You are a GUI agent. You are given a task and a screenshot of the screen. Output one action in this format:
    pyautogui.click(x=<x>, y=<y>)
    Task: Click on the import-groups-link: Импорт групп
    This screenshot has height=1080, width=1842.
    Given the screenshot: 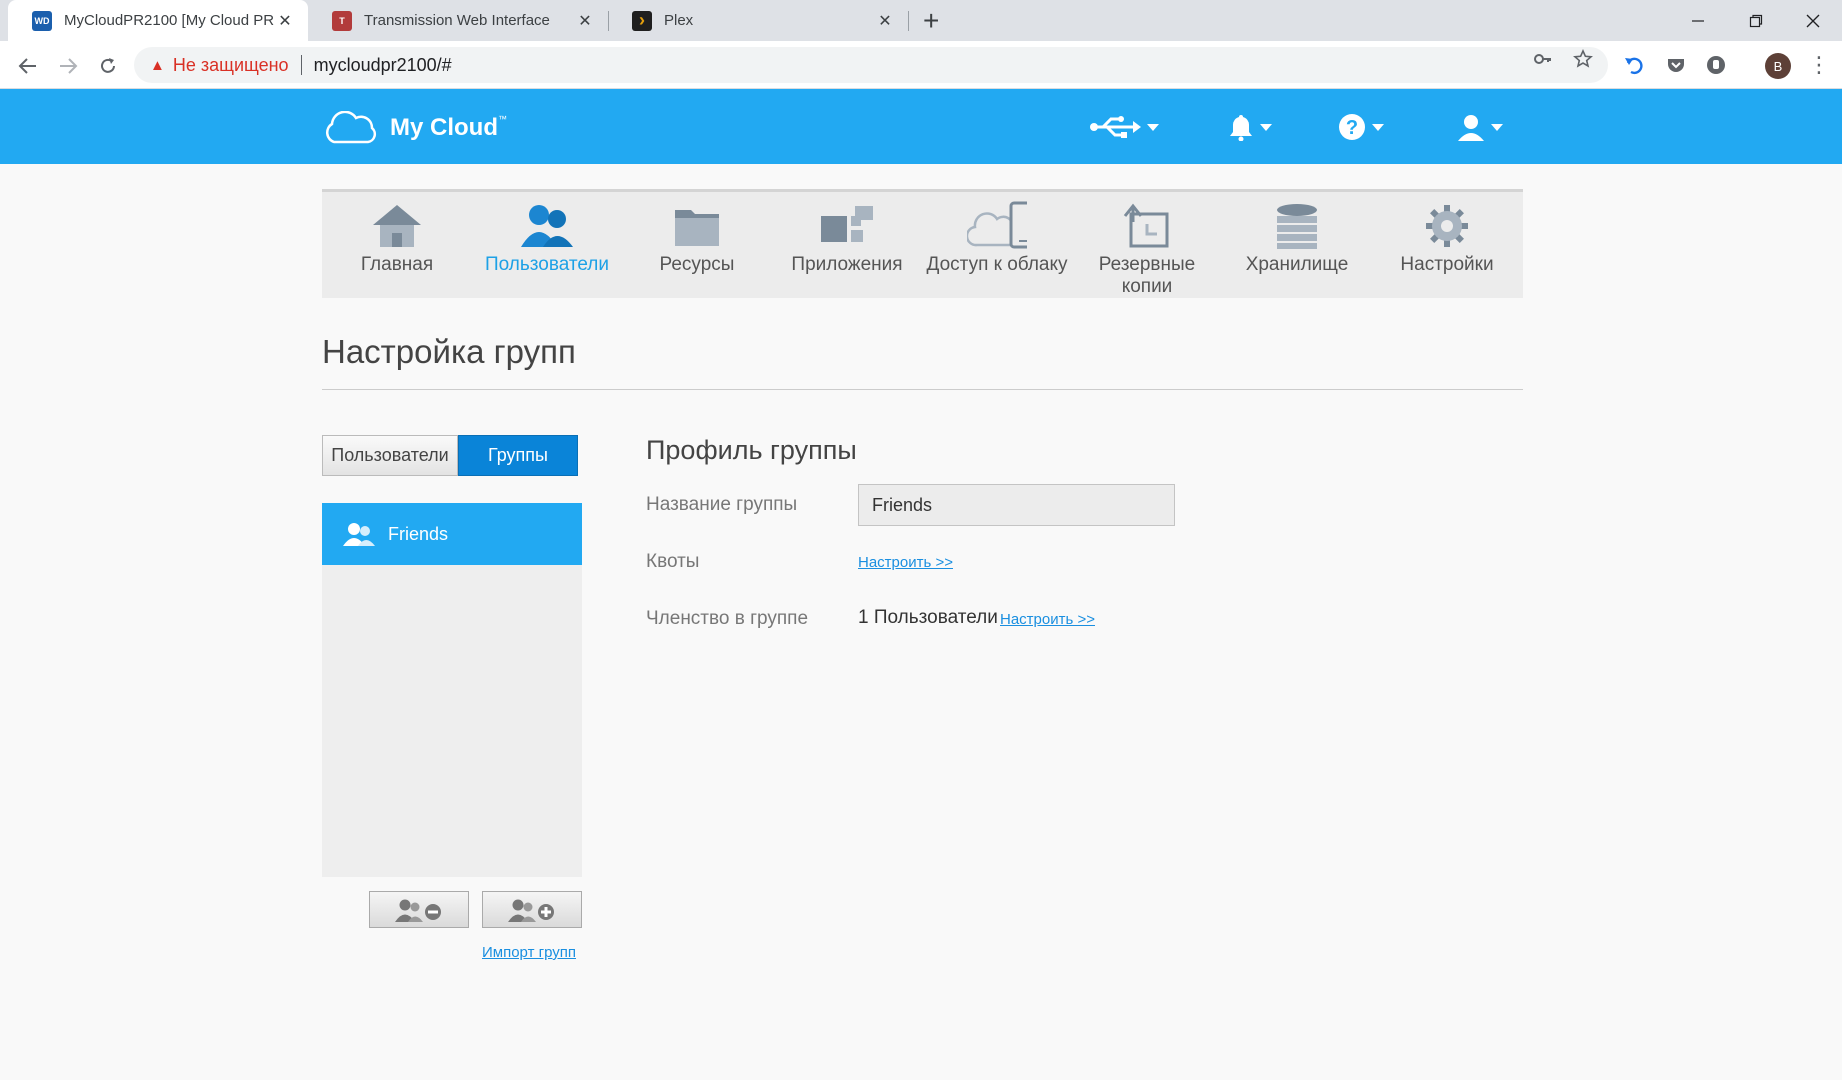 What is the action you would take?
    pyautogui.click(x=529, y=952)
    